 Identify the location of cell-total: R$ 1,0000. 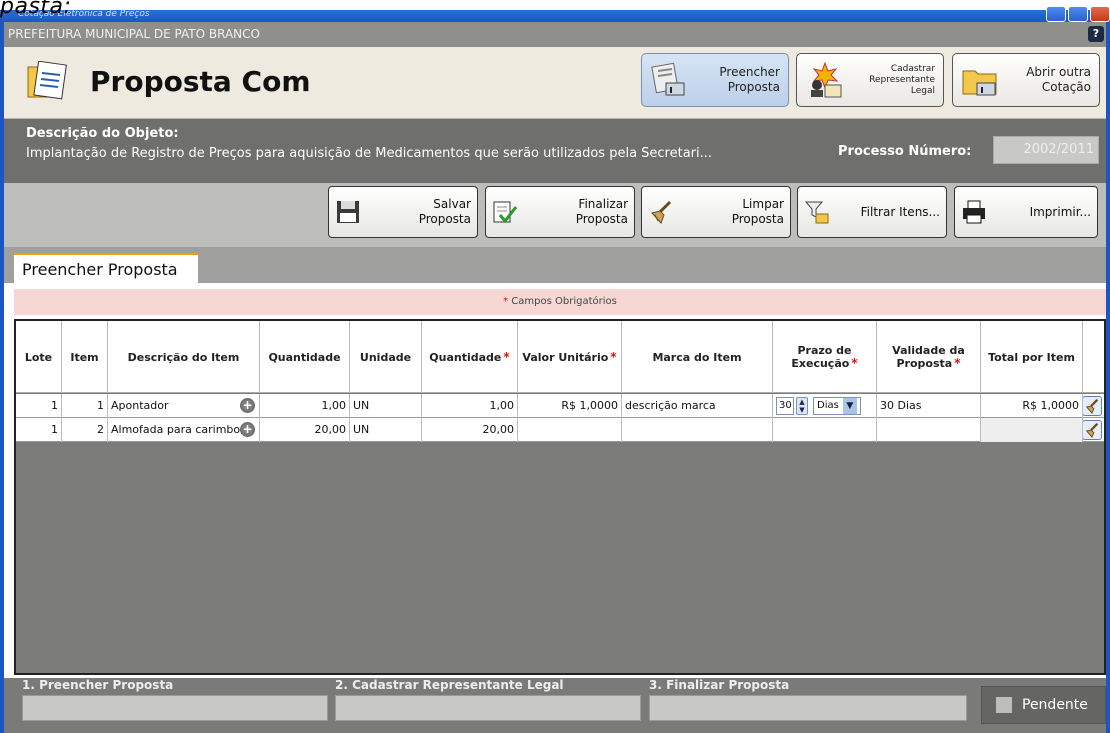
(1032, 406).